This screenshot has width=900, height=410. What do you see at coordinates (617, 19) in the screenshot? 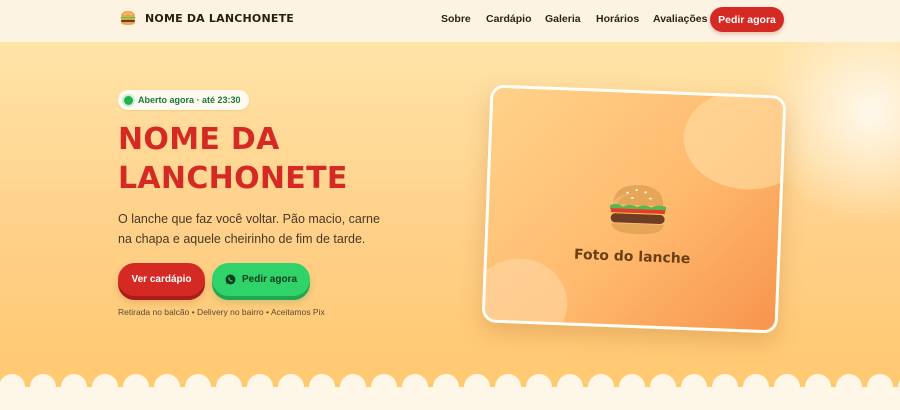
I see `nav-link-horarios: Horários` at bounding box center [617, 19].